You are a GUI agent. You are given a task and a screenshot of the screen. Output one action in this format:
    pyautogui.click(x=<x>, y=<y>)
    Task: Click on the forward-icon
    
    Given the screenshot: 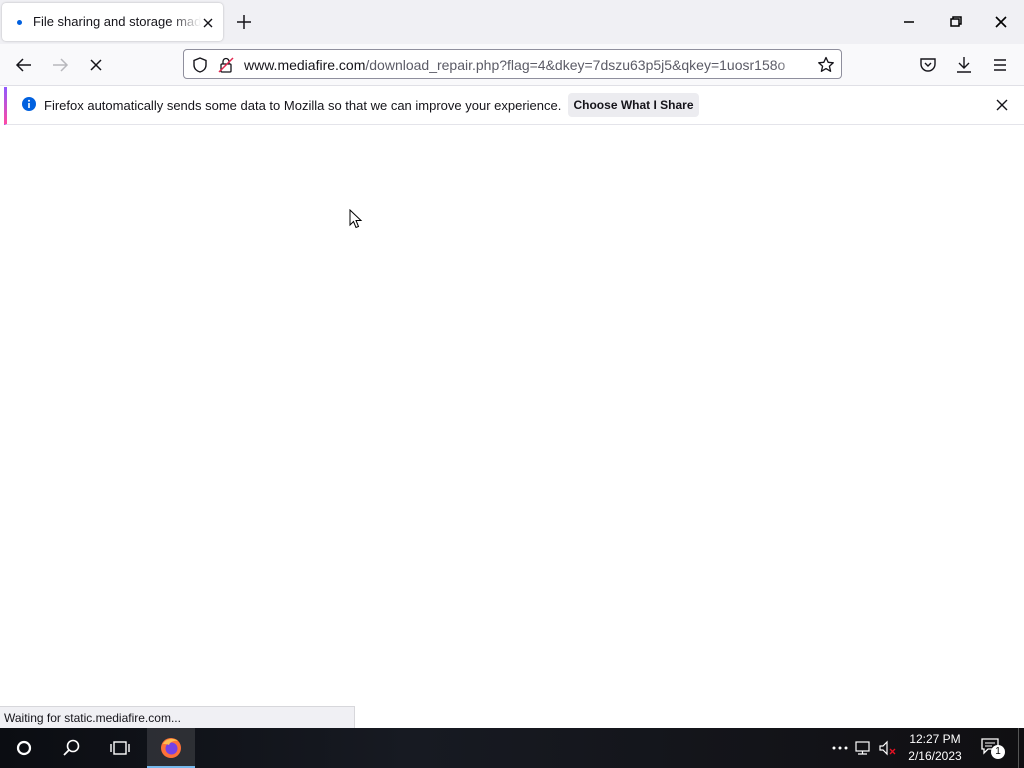 What is the action you would take?
    pyautogui.click(x=60, y=65)
    